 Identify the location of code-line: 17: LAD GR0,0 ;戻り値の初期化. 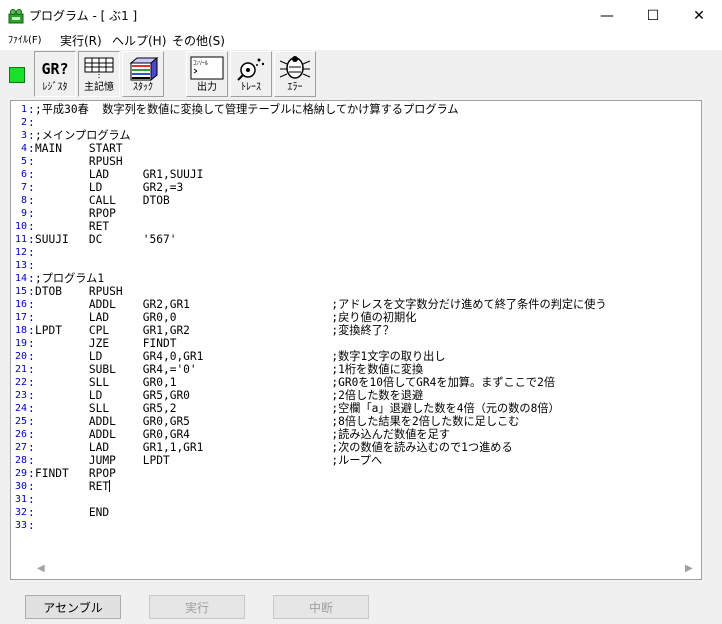
(341, 317).